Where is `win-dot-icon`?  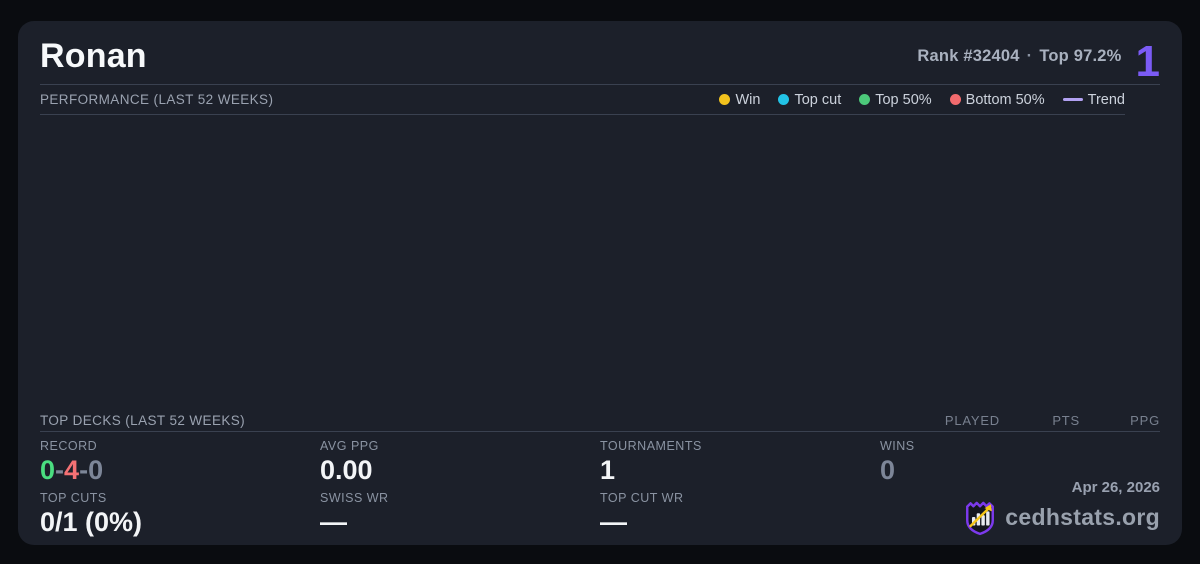
win-dot-icon is located at coordinates (725, 99).